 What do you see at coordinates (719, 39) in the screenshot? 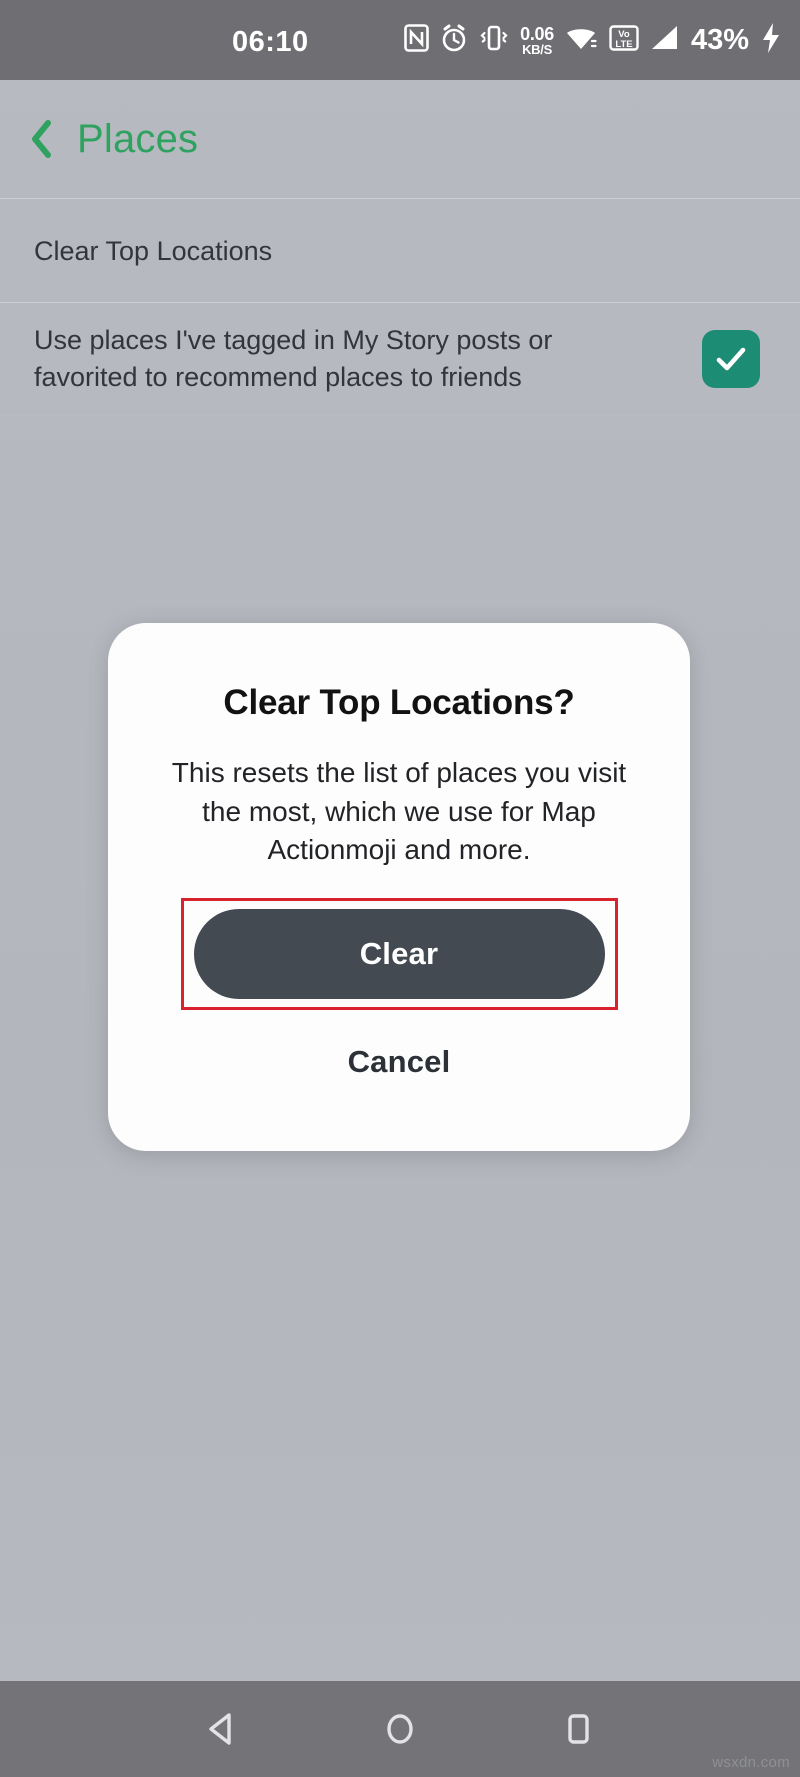
I see `battery-percent: 43%` at bounding box center [719, 39].